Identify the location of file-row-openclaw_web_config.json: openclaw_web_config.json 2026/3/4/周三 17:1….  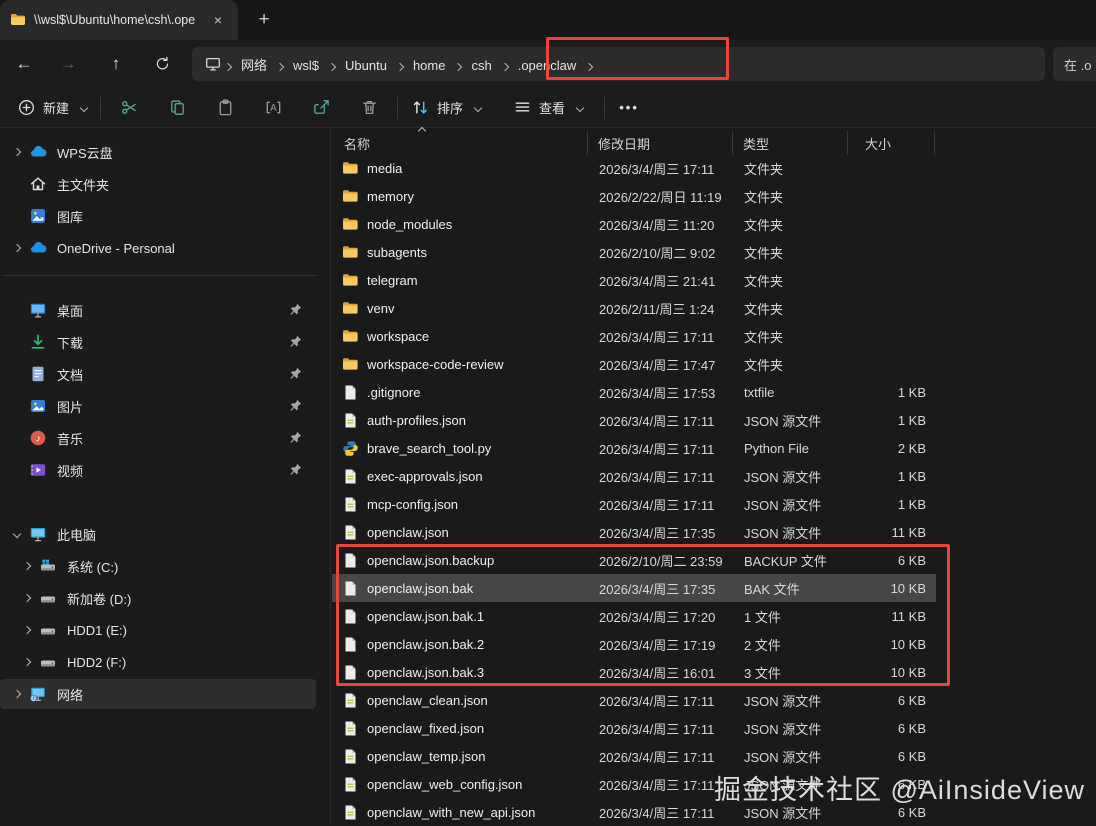
(634, 784).